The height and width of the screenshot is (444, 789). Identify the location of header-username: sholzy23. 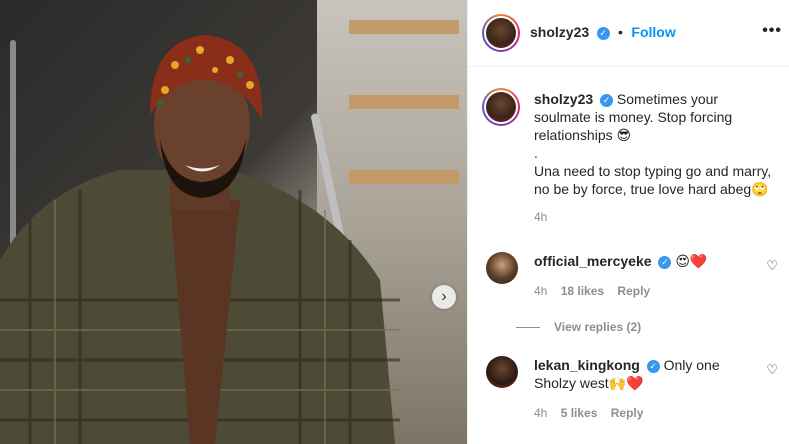
(559, 32).